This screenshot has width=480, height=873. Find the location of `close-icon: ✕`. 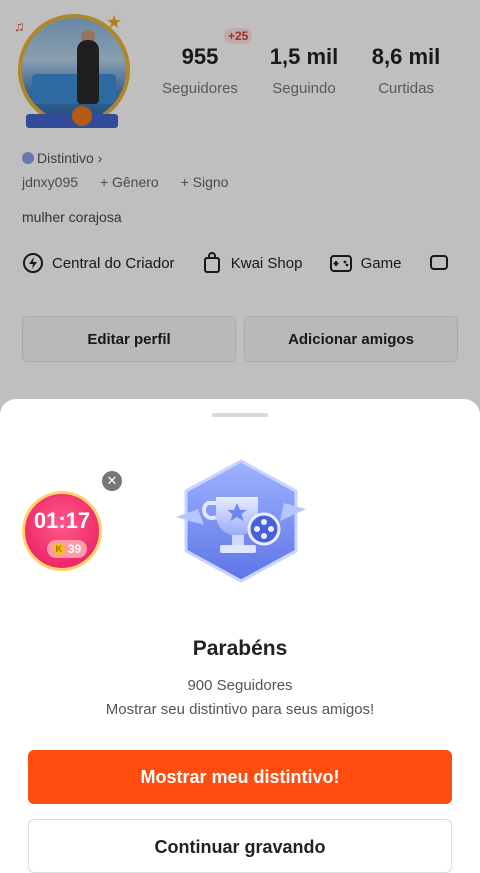

close-icon: ✕ is located at coordinates (112, 481).